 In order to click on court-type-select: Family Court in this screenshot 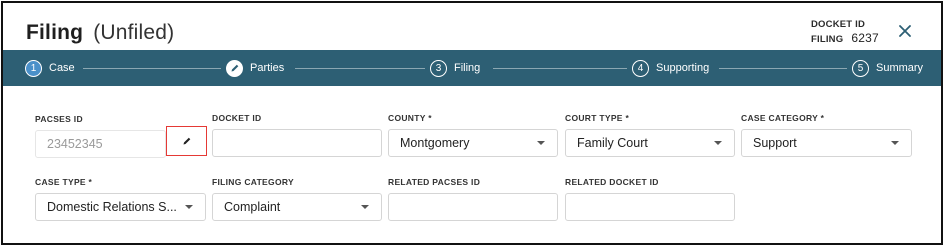, I will do `click(650, 143)`.